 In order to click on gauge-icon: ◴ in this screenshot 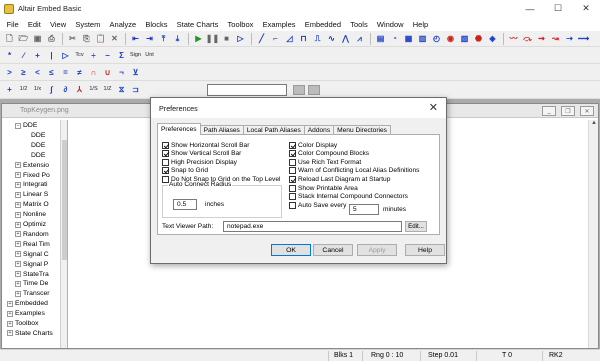, I will do `click(436, 38)`.